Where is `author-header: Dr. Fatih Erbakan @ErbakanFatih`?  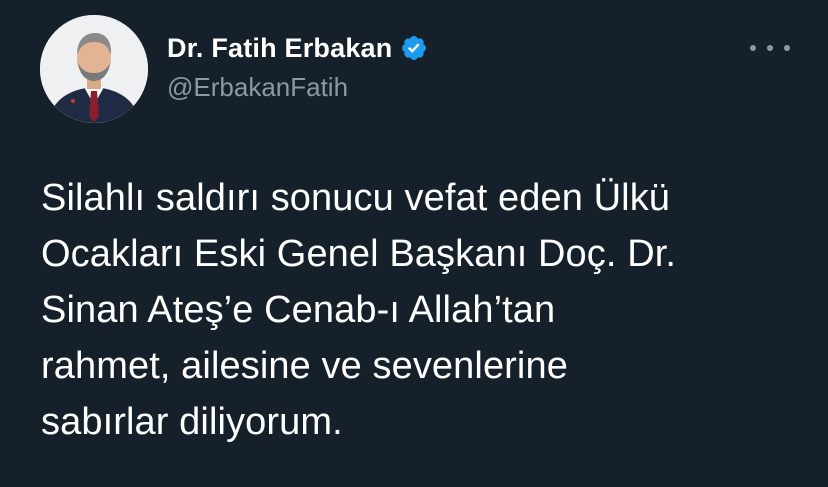
author-header: Dr. Fatih Erbakan @ErbakanFatih is located at coordinates (297, 66).